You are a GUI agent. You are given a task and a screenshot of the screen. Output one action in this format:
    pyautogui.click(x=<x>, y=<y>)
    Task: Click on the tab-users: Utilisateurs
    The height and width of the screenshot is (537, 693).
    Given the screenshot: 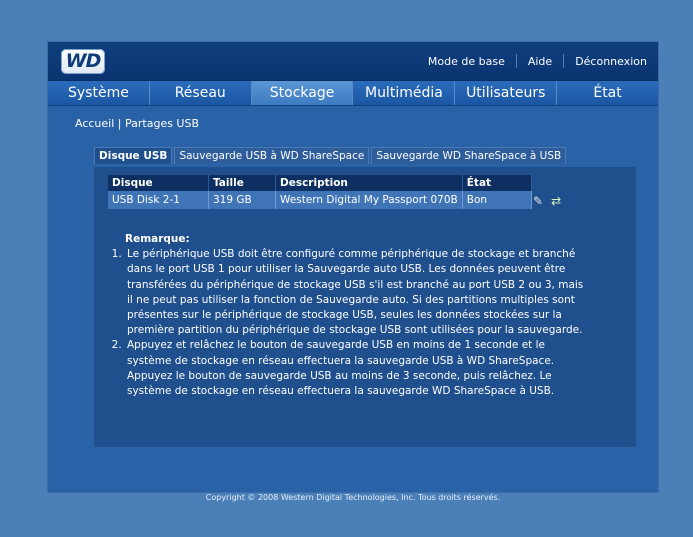 What is the action you would take?
    pyautogui.click(x=506, y=93)
    